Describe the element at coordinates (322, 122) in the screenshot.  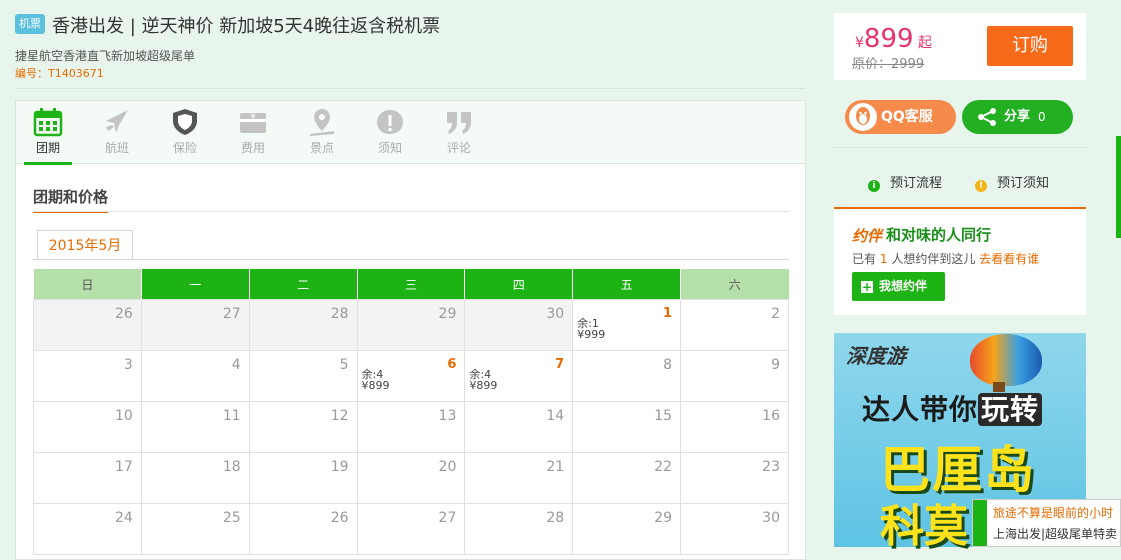
I see `map-pin-icon` at that location.